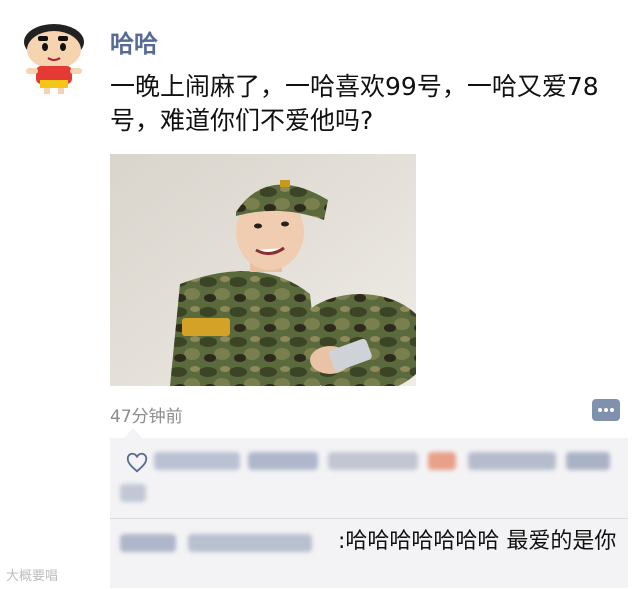 This screenshot has height=589, width=640. Describe the element at coordinates (354, 103) in the screenshot. I see `post-text: 一晚上闹麻了，一哈喜欢99号，一哈又爱78号，难道你们不爱他吗?` at that location.